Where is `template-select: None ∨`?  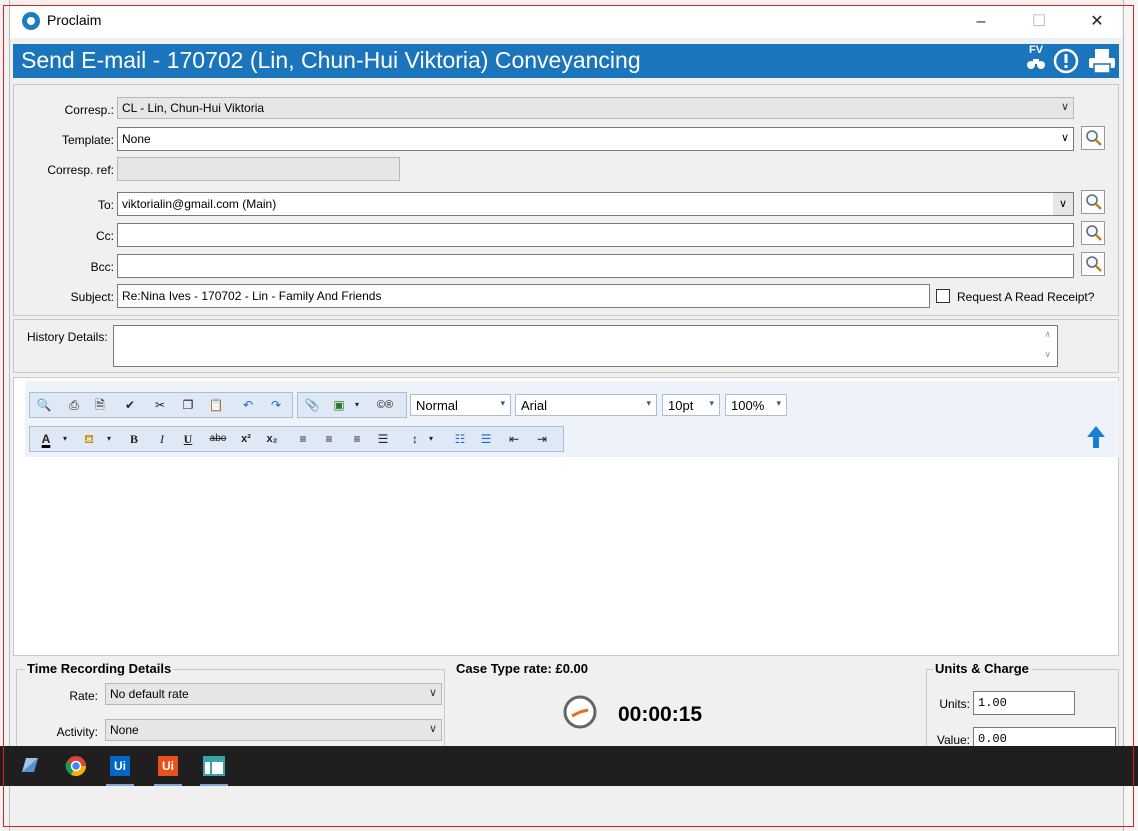 template-select: None ∨ is located at coordinates (595, 139).